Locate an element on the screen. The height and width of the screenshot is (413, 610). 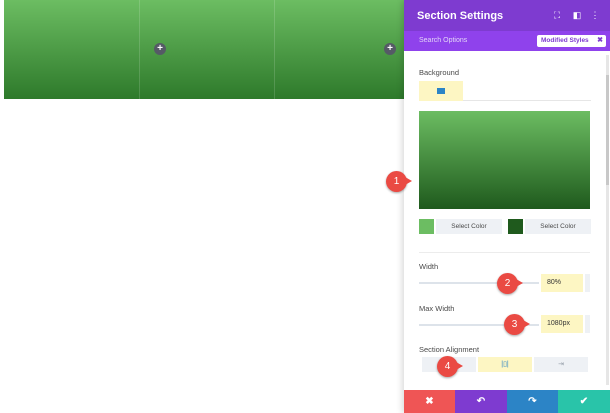
gradient-preview is located at coordinates (504, 160).